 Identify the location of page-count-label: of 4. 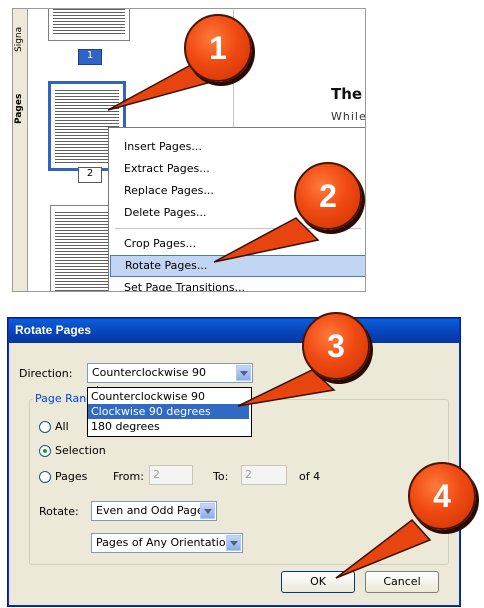
(310, 476).